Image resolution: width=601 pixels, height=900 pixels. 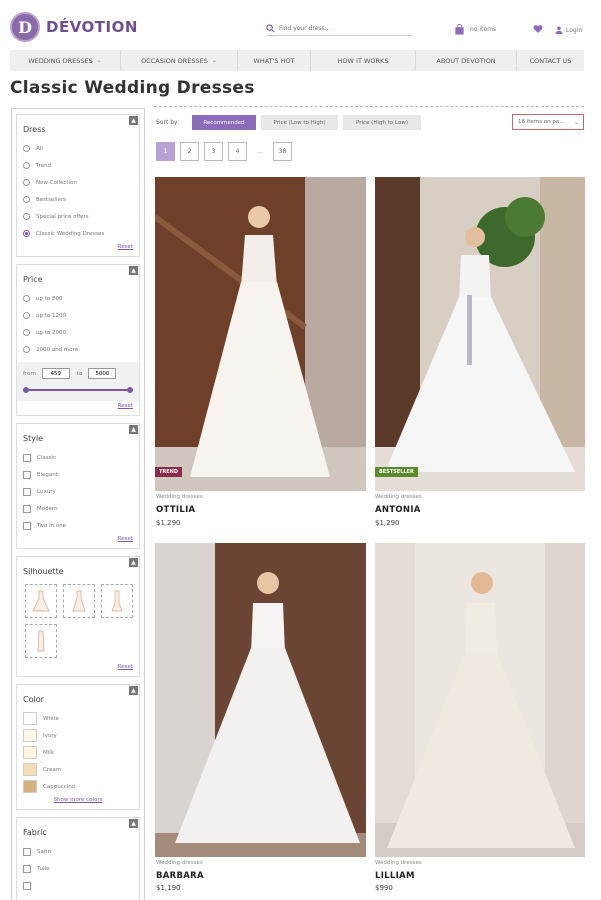 I want to click on page-2-button: 2, so click(x=189, y=151).